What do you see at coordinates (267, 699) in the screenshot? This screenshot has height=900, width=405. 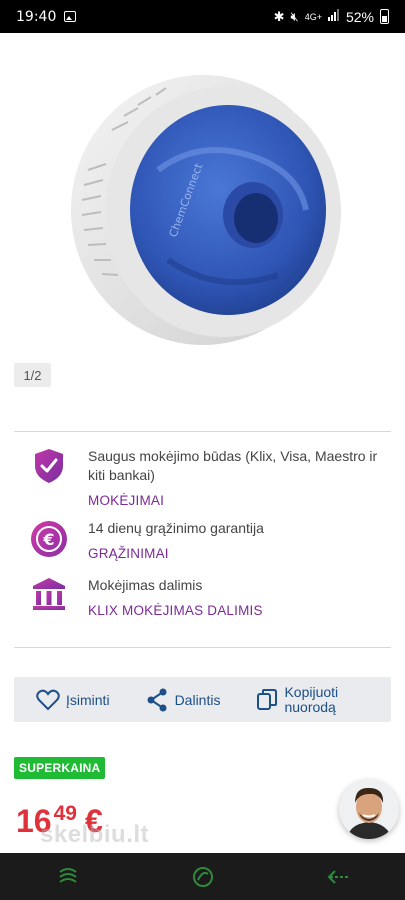 I see `copy-icon` at bounding box center [267, 699].